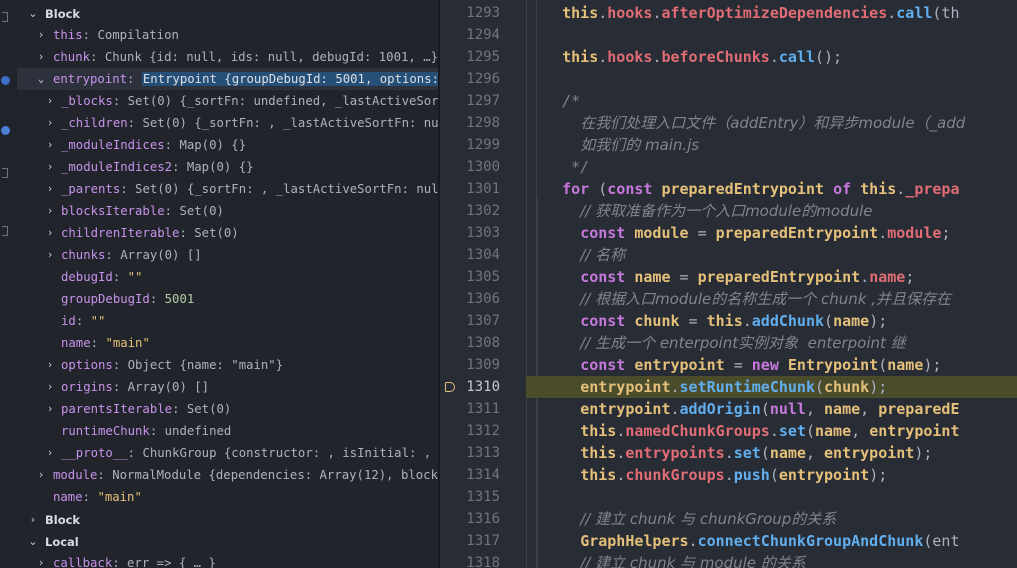  What do you see at coordinates (198, 431) in the screenshot?
I see `var-value: undefined` at bounding box center [198, 431].